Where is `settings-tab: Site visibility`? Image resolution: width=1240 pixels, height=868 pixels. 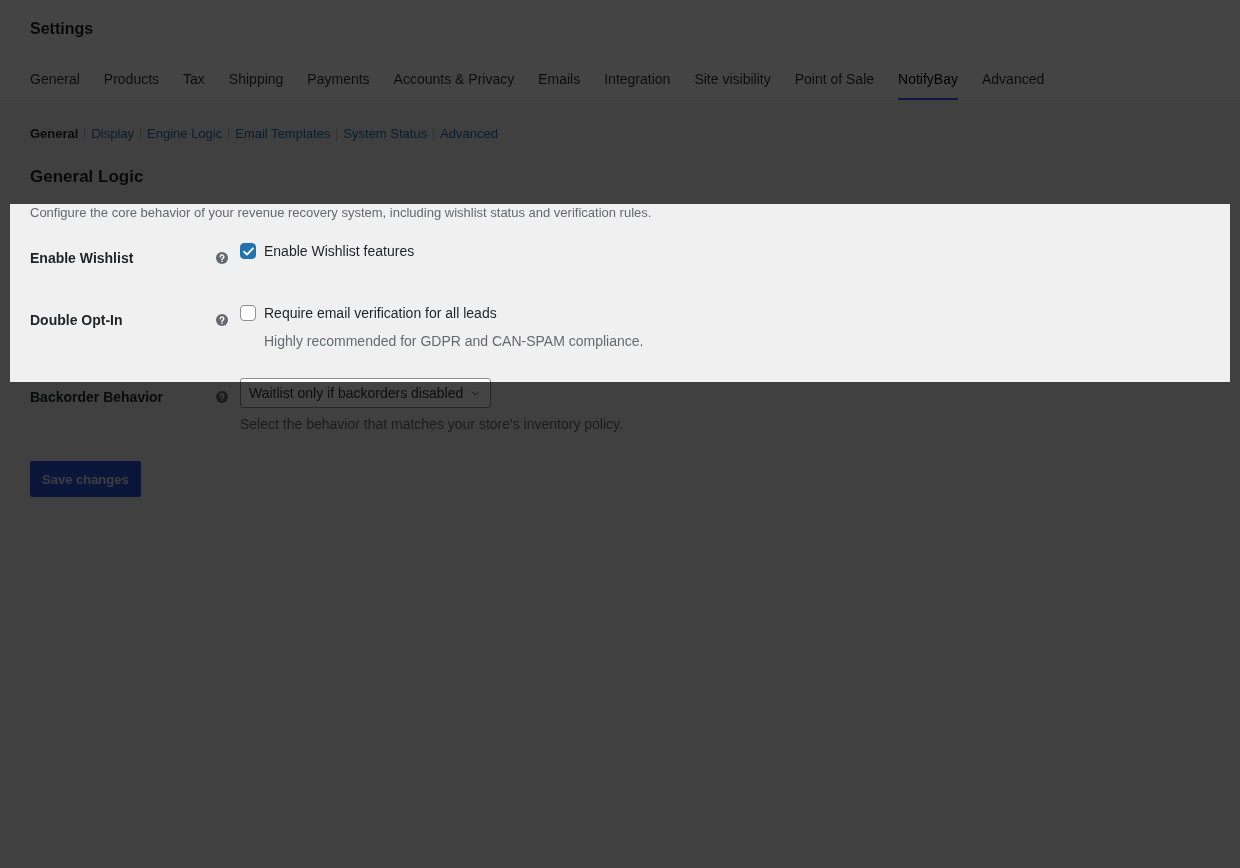
settings-tab: Site visibility is located at coordinates (732, 79).